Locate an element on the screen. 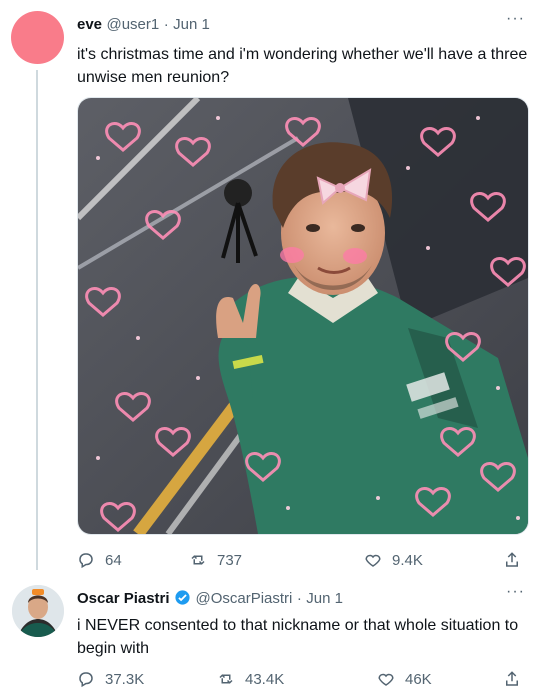 Image resolution: width=540 pixels, height=700 pixels. tweet-actions: 37.3K 43.4K 46K is located at coordinates (302, 679).